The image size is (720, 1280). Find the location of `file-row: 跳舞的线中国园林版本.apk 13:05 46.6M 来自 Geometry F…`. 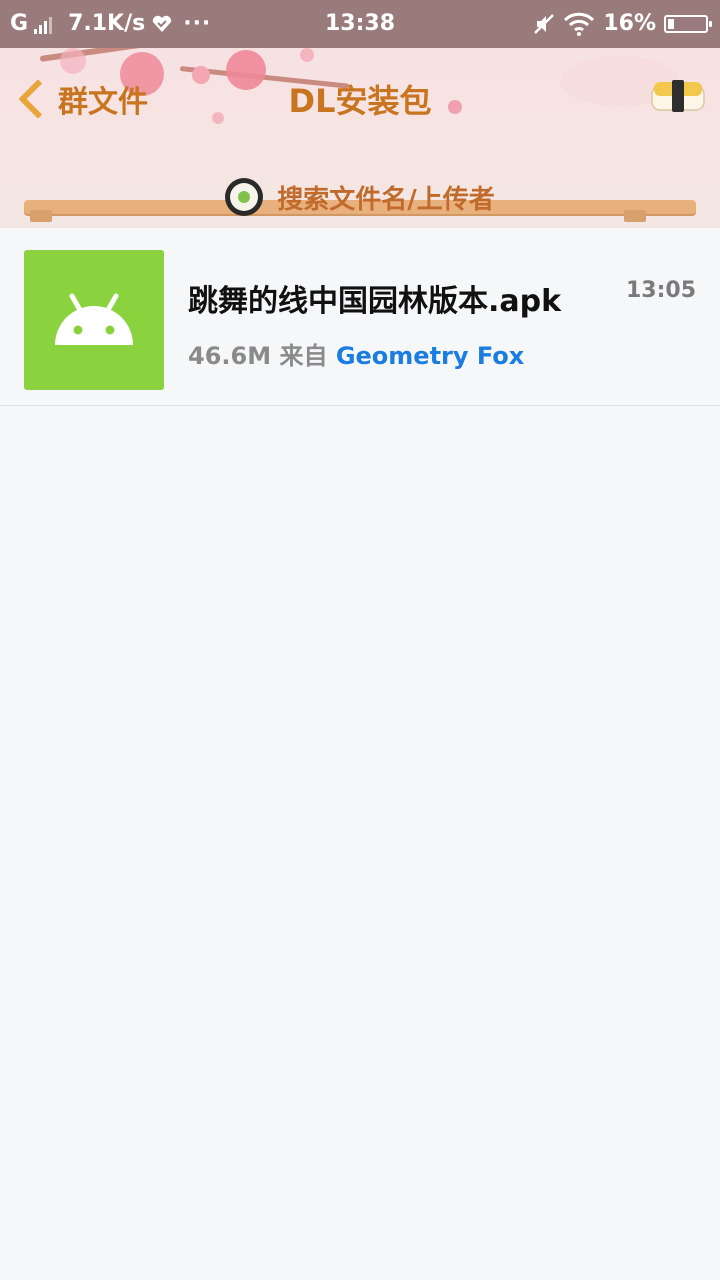

file-row: 跳舞的线中国园林版本.apk 13:05 46.6M 来自 Geometry F… is located at coordinates (360, 317).